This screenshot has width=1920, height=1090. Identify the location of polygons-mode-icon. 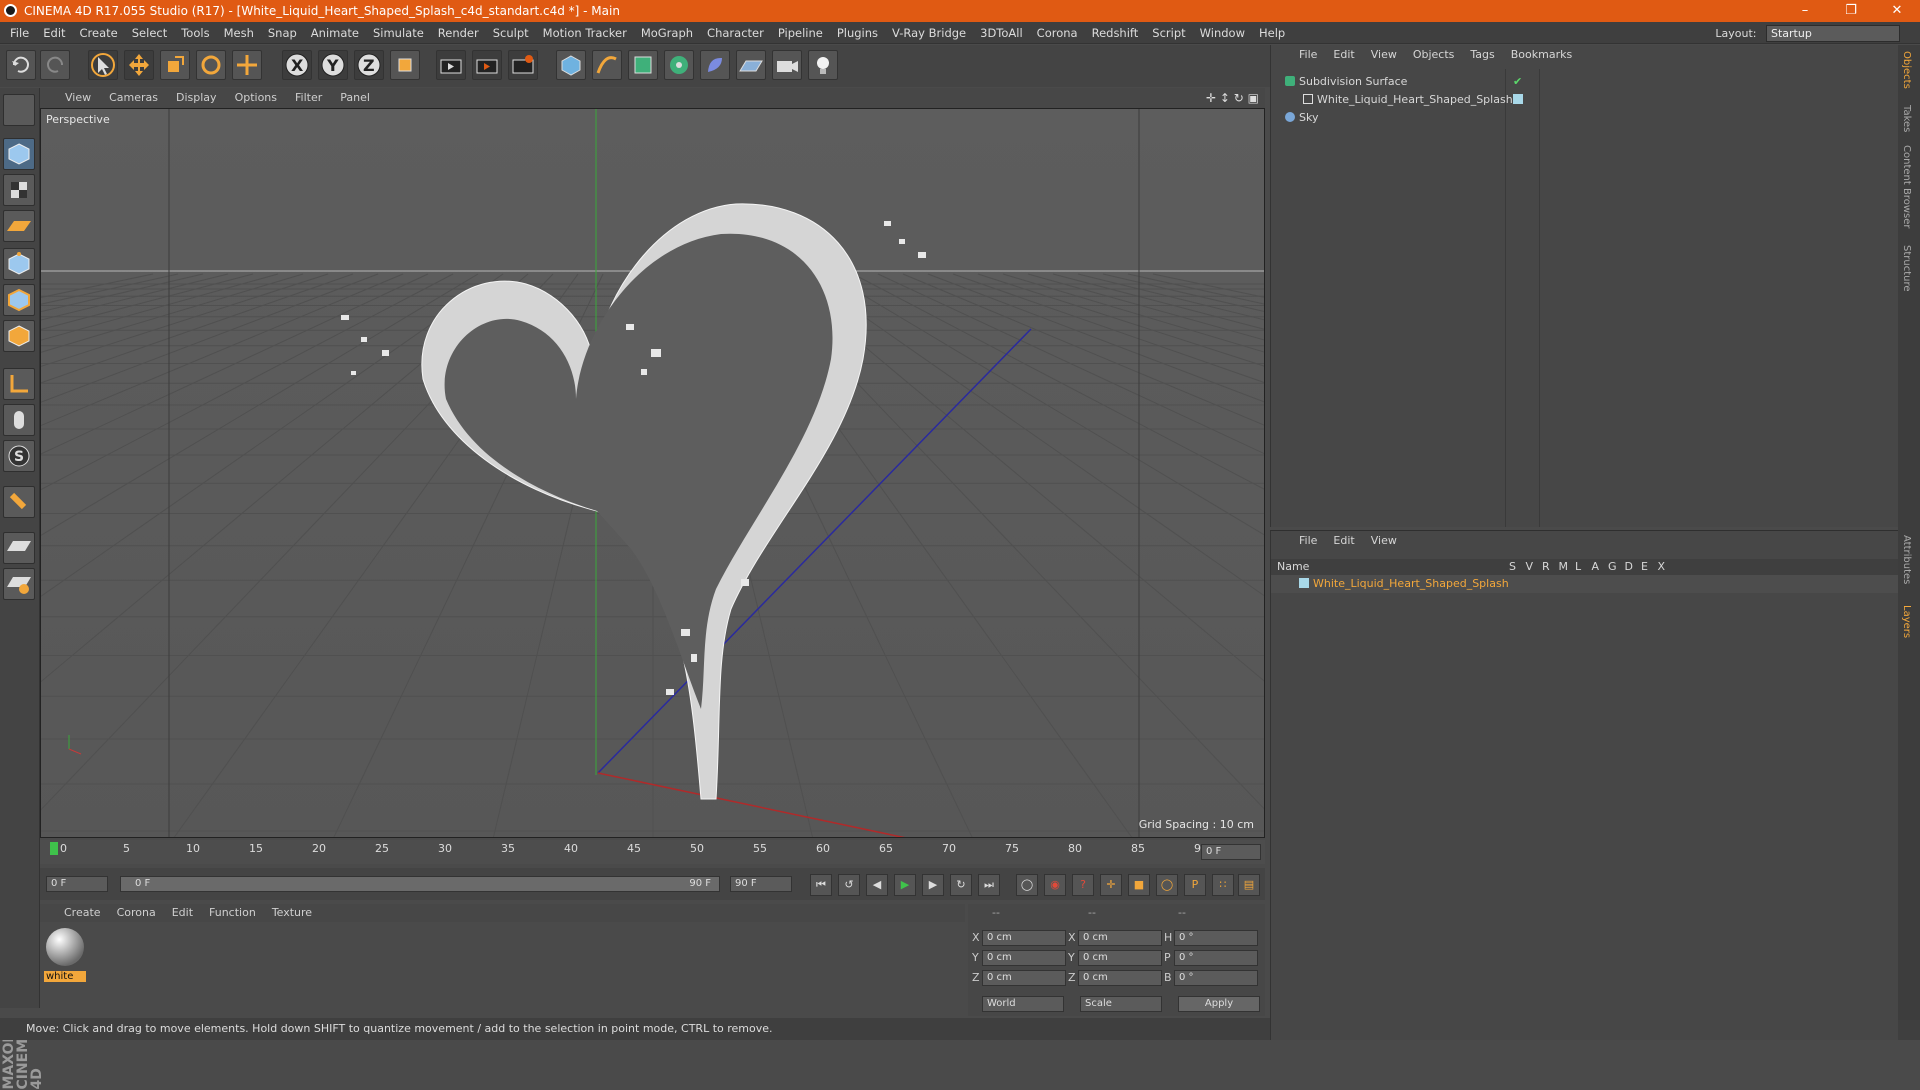
(19, 336).